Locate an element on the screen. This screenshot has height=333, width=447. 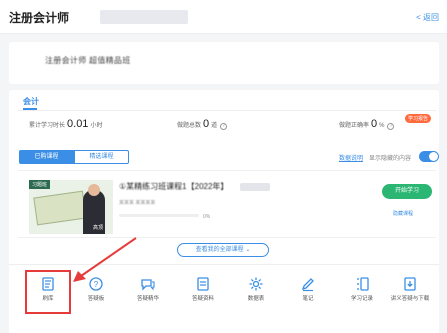
course-title: ①某精练习班课程1【2022年】 is located at coordinates (173, 186).